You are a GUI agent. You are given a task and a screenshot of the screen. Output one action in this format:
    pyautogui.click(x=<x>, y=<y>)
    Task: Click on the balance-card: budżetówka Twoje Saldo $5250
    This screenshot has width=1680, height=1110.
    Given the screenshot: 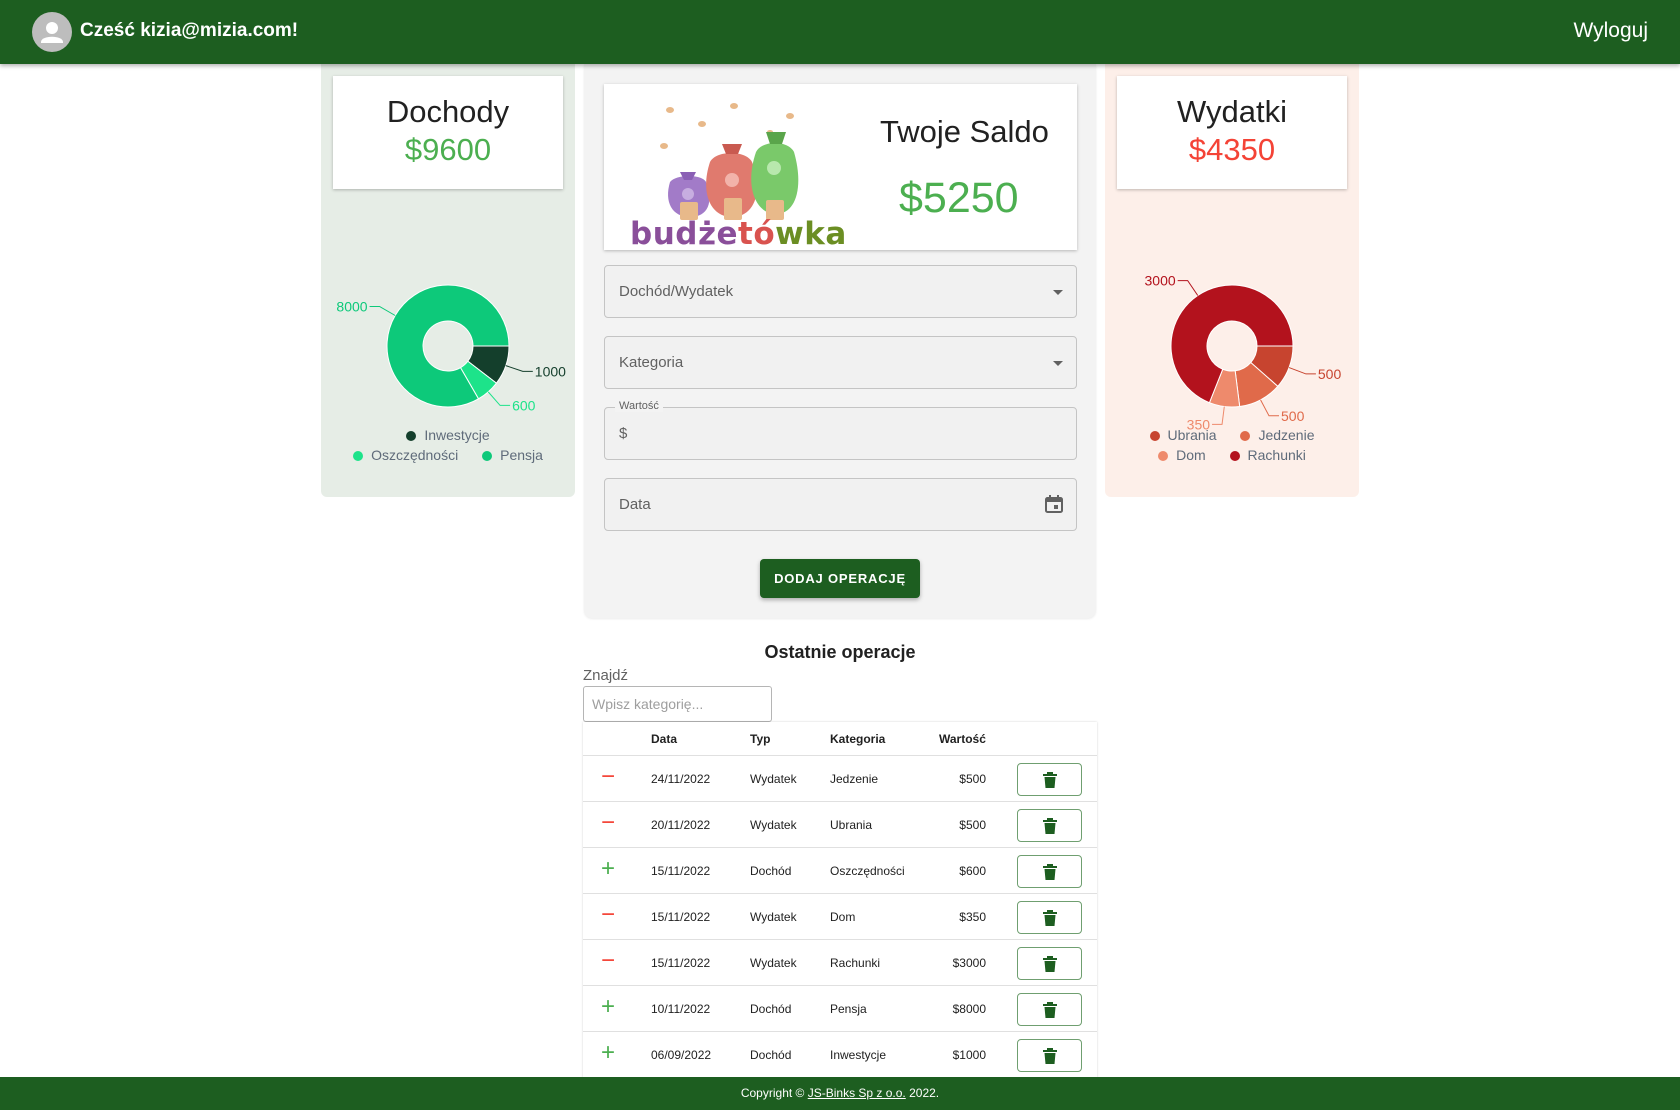 What is the action you would take?
    pyautogui.click(x=840, y=168)
    